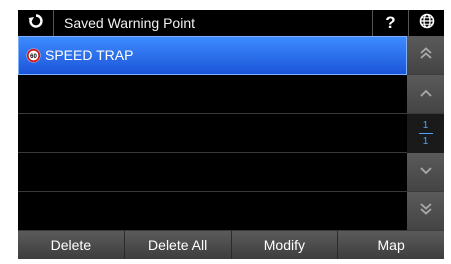 The height and width of the screenshot is (264, 451). I want to click on page-up-button, so click(425, 55).